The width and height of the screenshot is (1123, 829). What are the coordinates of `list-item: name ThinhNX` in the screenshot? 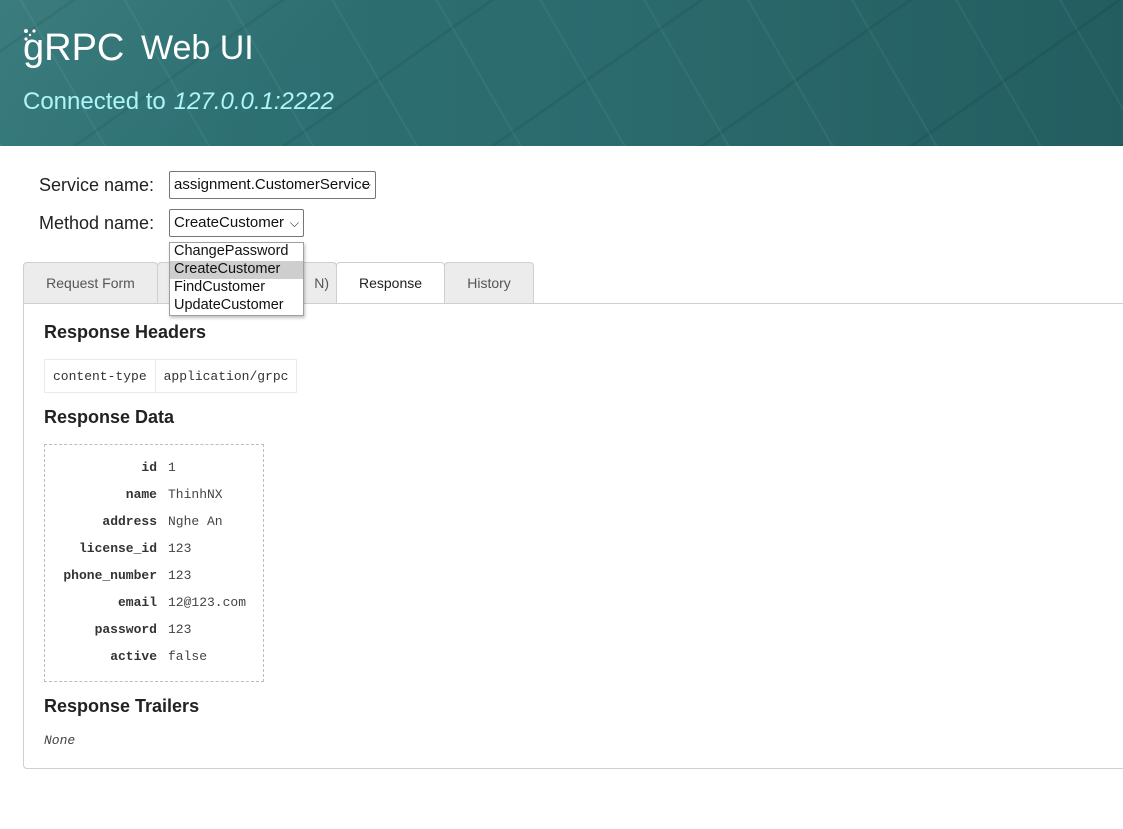 It's located at (154, 500).